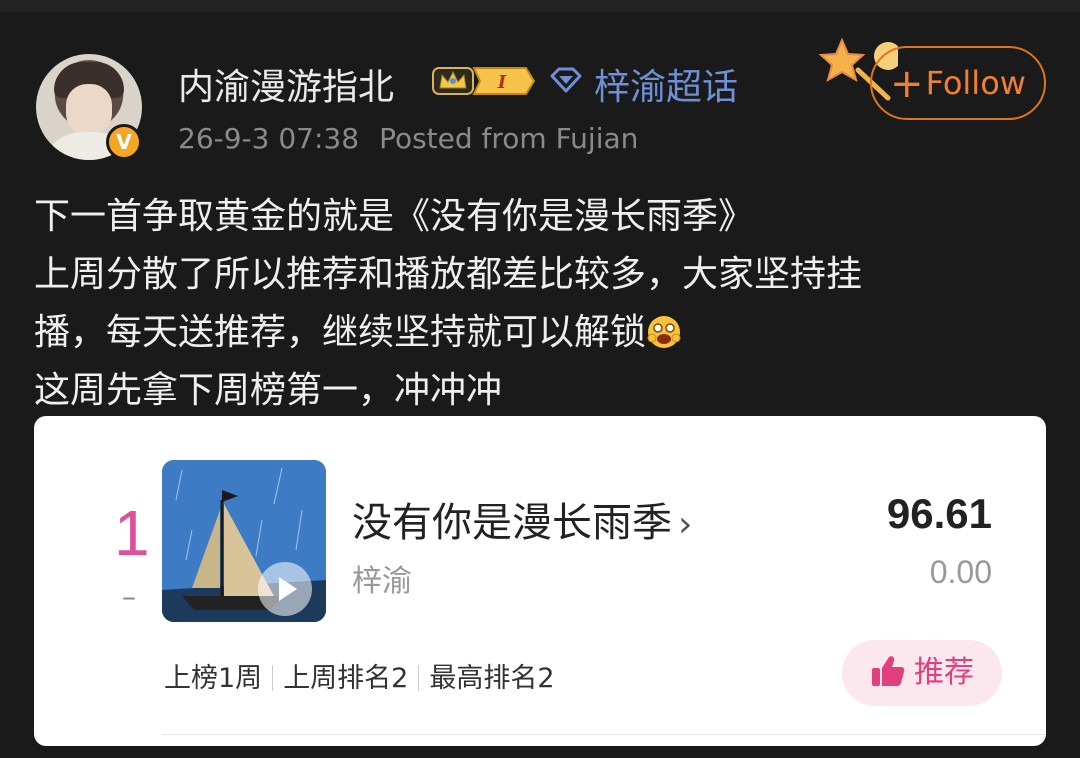  I want to click on rank-number: 1, so click(132, 533).